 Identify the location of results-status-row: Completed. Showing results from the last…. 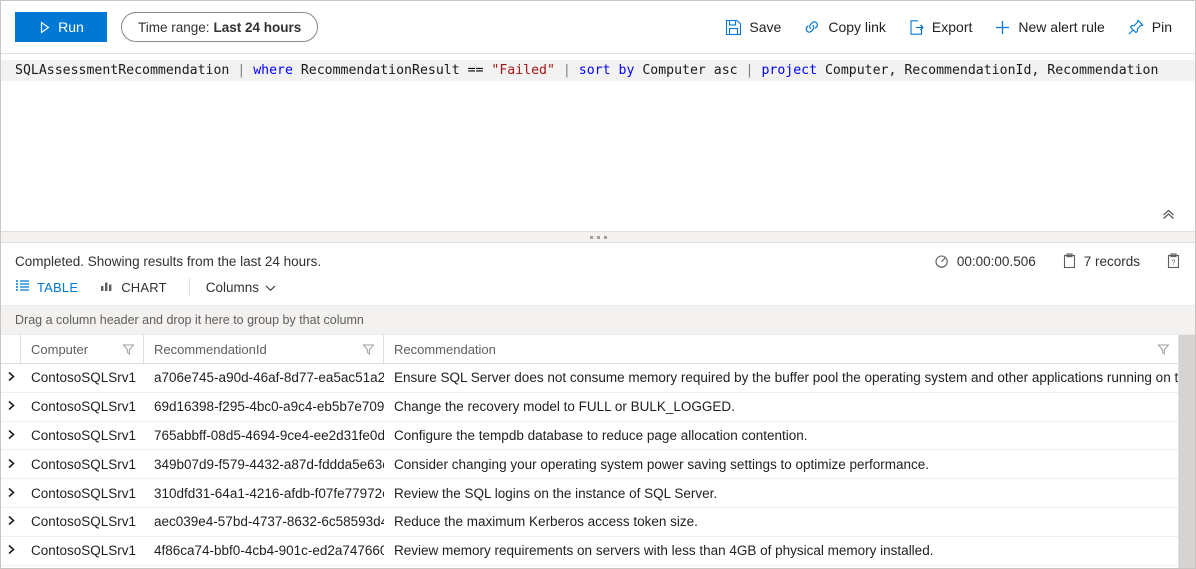
(598, 259).